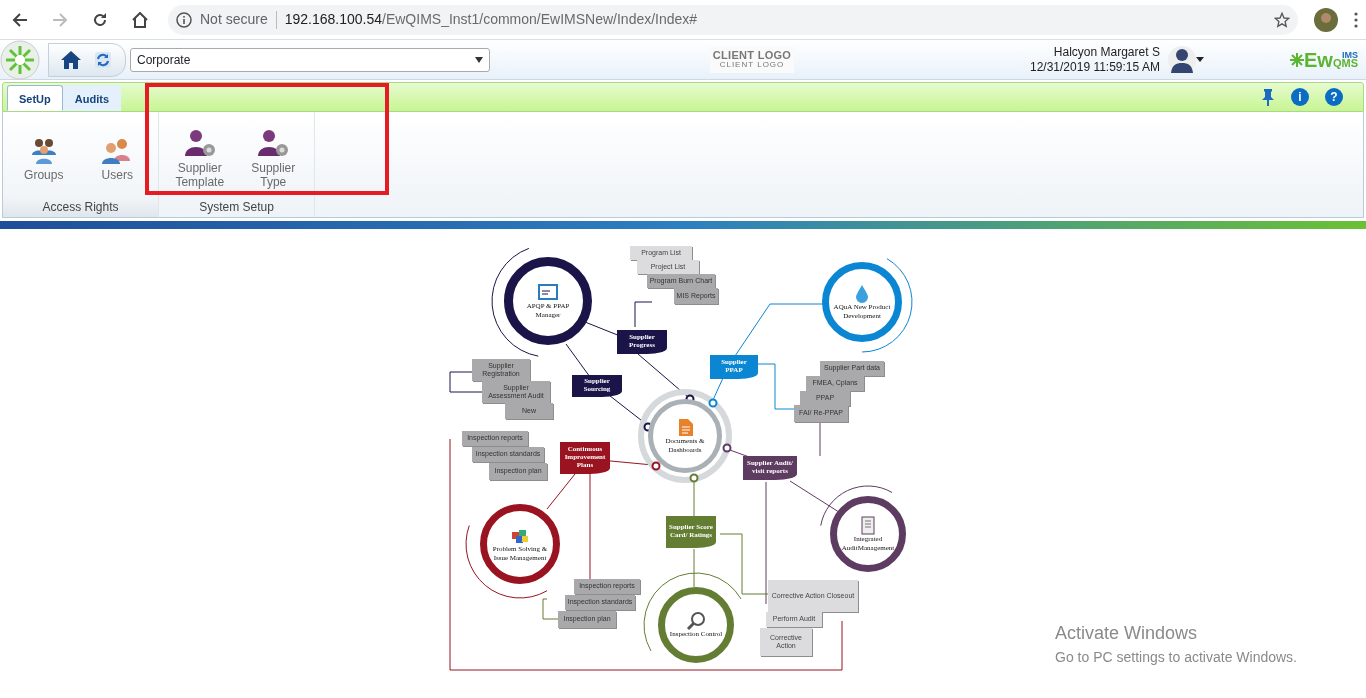 This screenshot has height=698, width=1366. I want to click on info-button: i, so click(1300, 97).